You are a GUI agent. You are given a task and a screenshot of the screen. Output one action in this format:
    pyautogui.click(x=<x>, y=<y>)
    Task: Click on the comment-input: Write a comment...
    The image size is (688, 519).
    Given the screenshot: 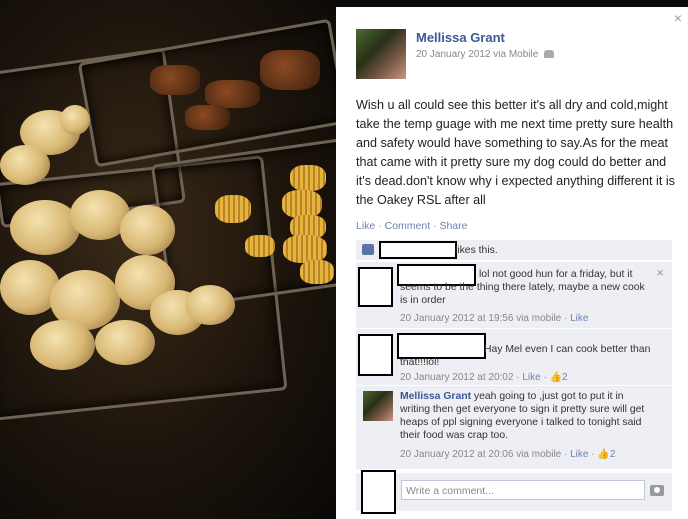 What is the action you would take?
    pyautogui.click(x=523, y=490)
    